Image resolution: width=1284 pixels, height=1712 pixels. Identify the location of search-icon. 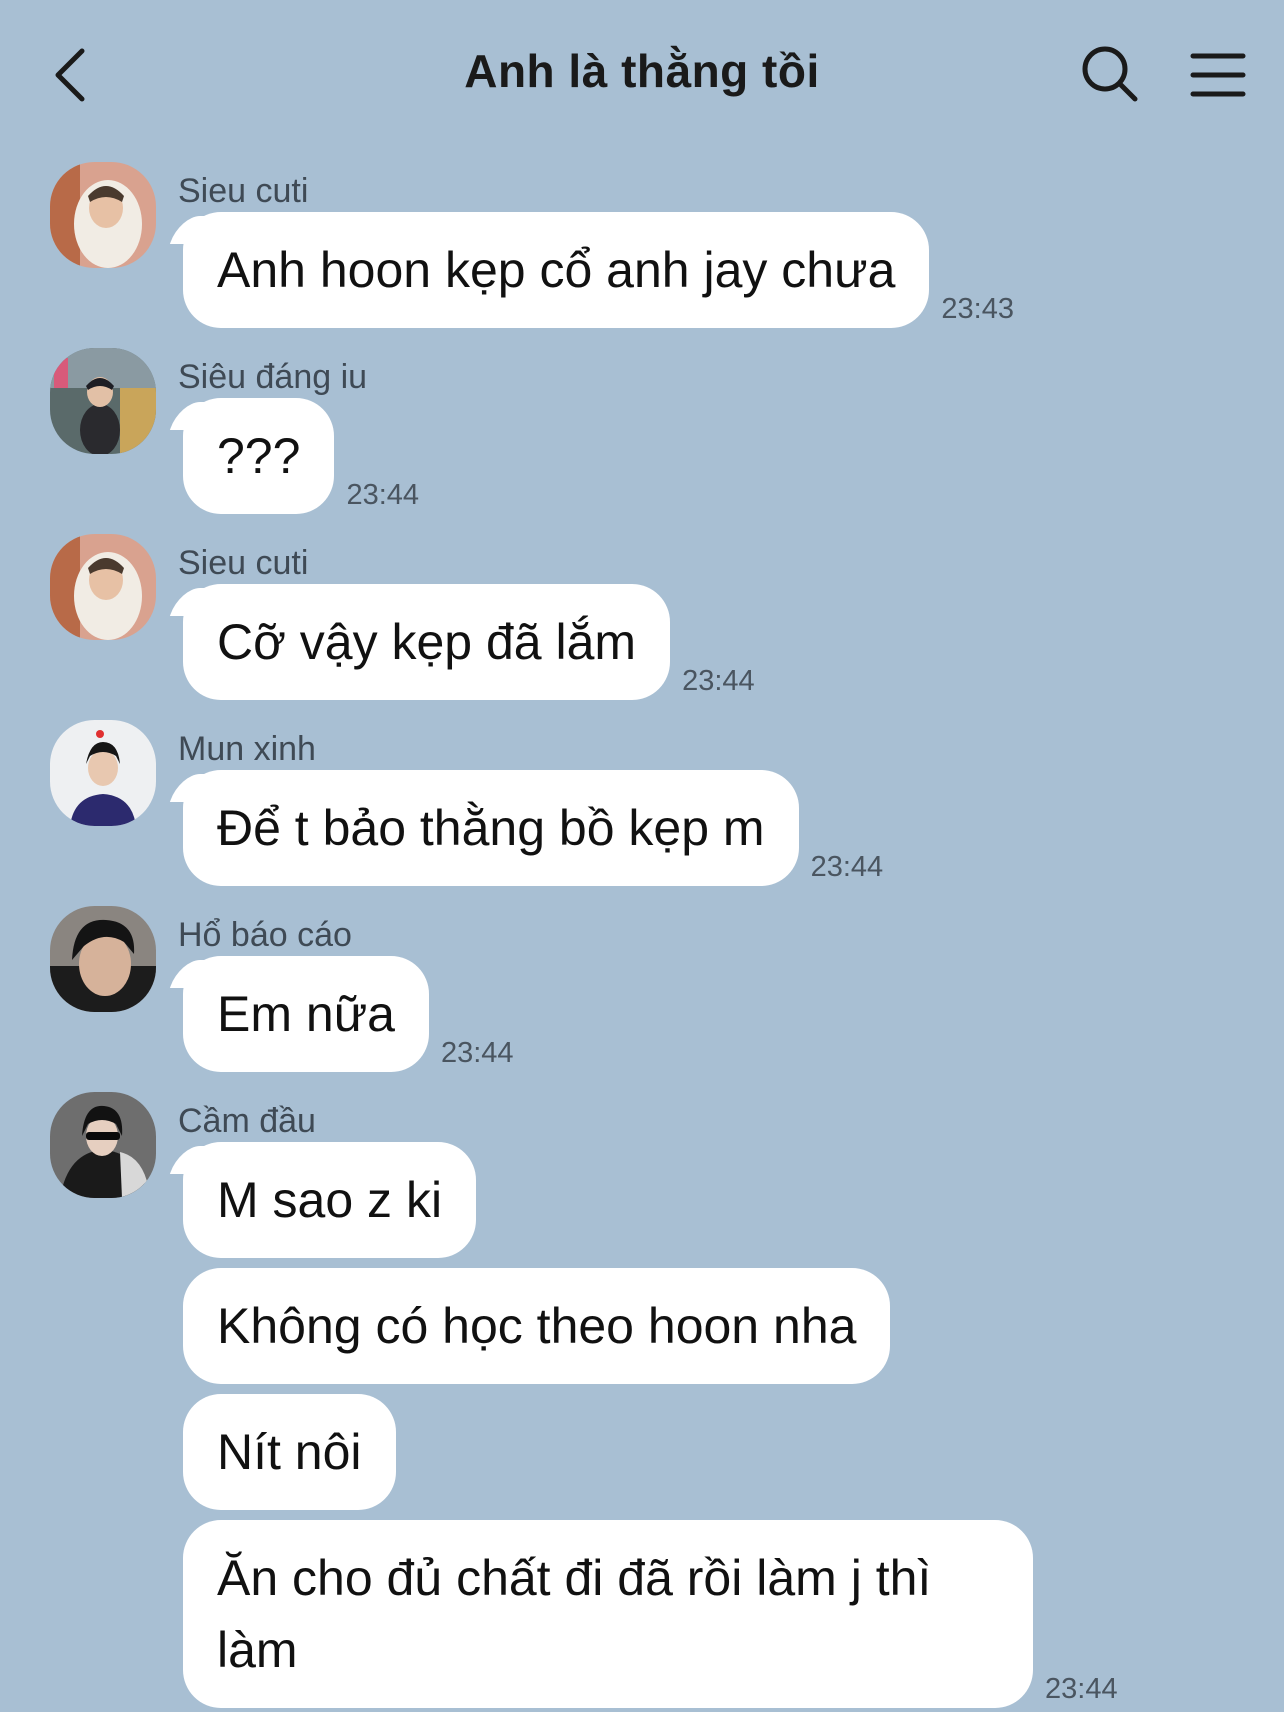
(1110, 74).